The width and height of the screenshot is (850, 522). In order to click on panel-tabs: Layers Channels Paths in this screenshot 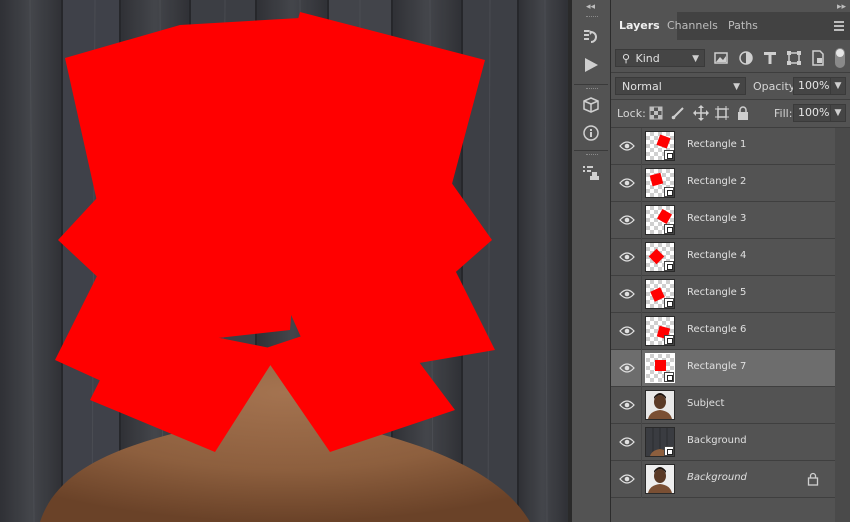, I will do `click(730, 26)`.